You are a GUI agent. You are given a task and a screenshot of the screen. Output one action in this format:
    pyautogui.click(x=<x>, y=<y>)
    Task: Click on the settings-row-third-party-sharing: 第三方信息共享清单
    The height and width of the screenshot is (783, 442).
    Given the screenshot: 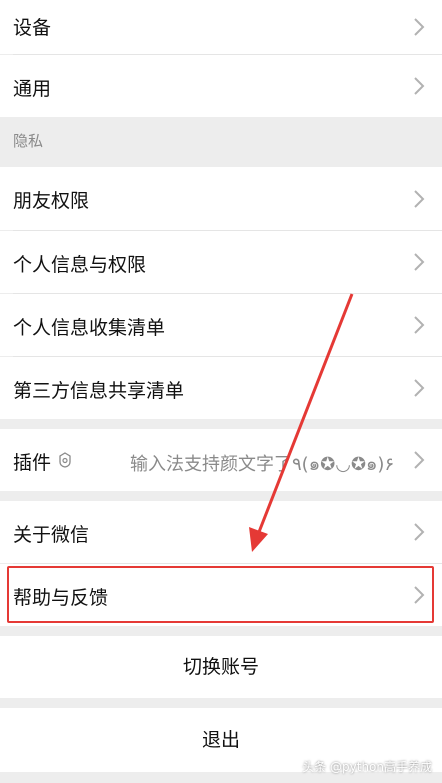 What is the action you would take?
    pyautogui.click(x=221, y=388)
    